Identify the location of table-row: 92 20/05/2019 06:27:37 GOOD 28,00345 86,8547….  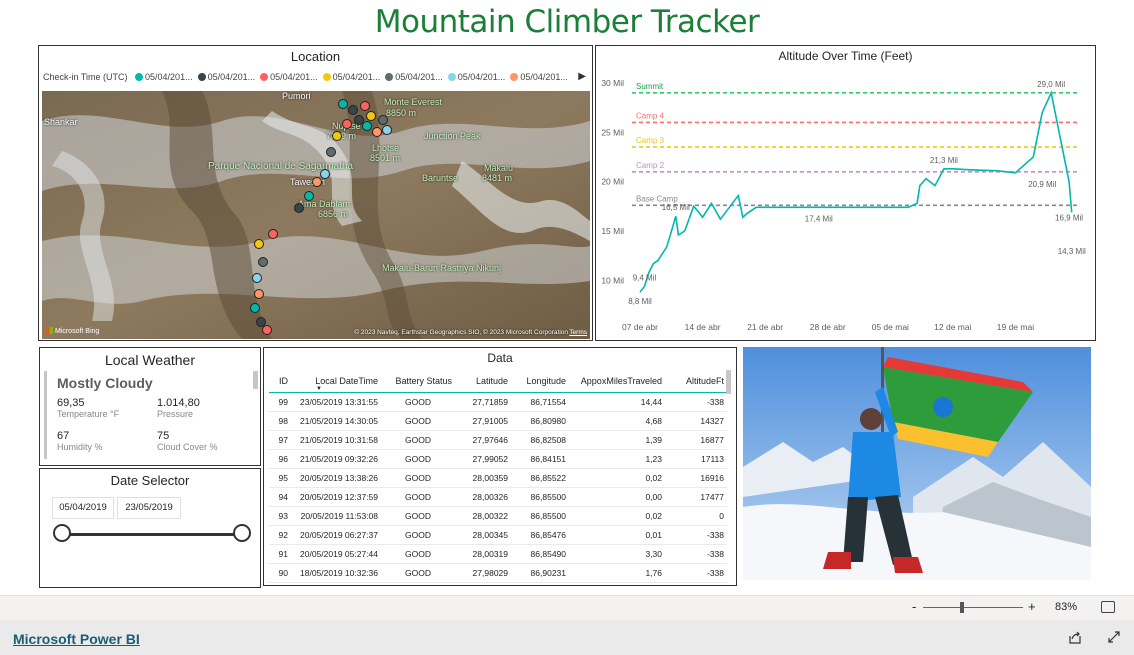
(498, 535).